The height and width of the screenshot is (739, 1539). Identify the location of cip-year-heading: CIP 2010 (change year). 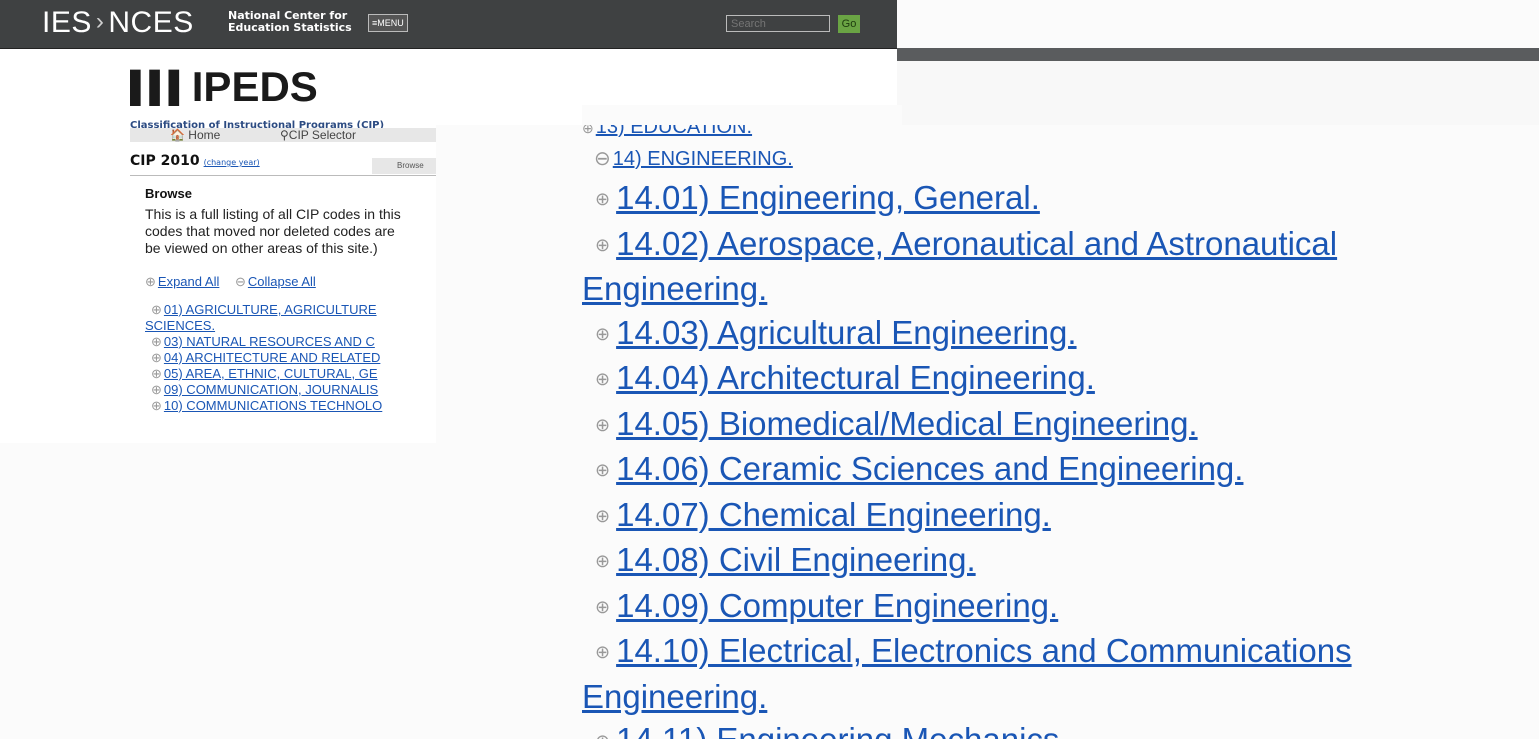
(195, 161).